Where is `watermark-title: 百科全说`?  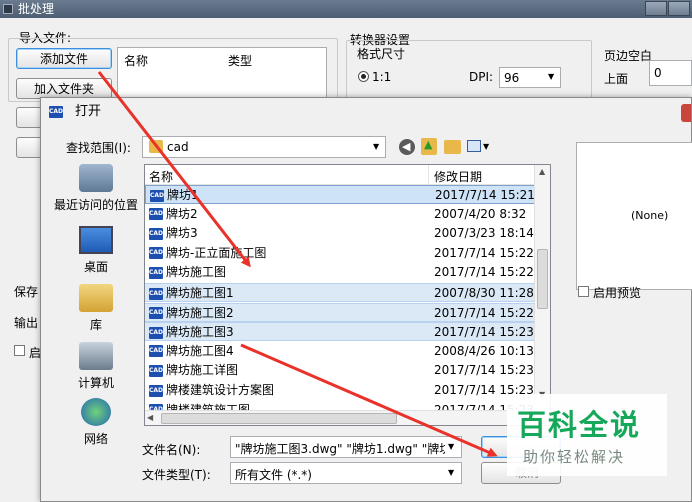 watermark-title: 百科全说 is located at coordinates (579, 425).